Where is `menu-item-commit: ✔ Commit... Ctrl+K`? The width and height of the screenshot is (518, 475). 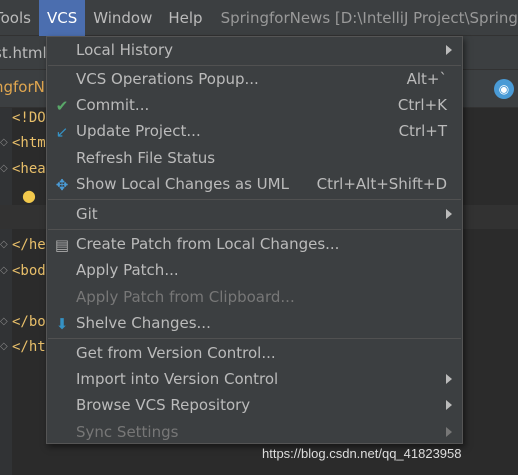
menu-item-commit: ✔ Commit... Ctrl+K is located at coordinates (254, 106).